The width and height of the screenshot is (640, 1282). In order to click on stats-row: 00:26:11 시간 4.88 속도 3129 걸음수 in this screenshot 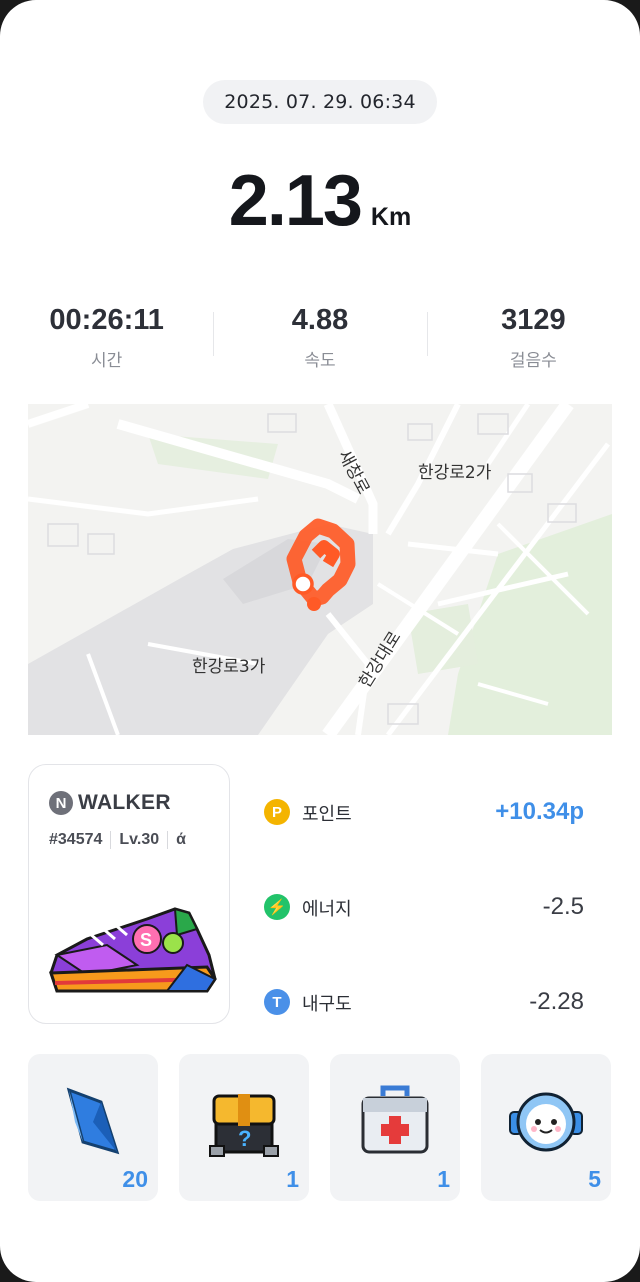, I will do `click(320, 340)`.